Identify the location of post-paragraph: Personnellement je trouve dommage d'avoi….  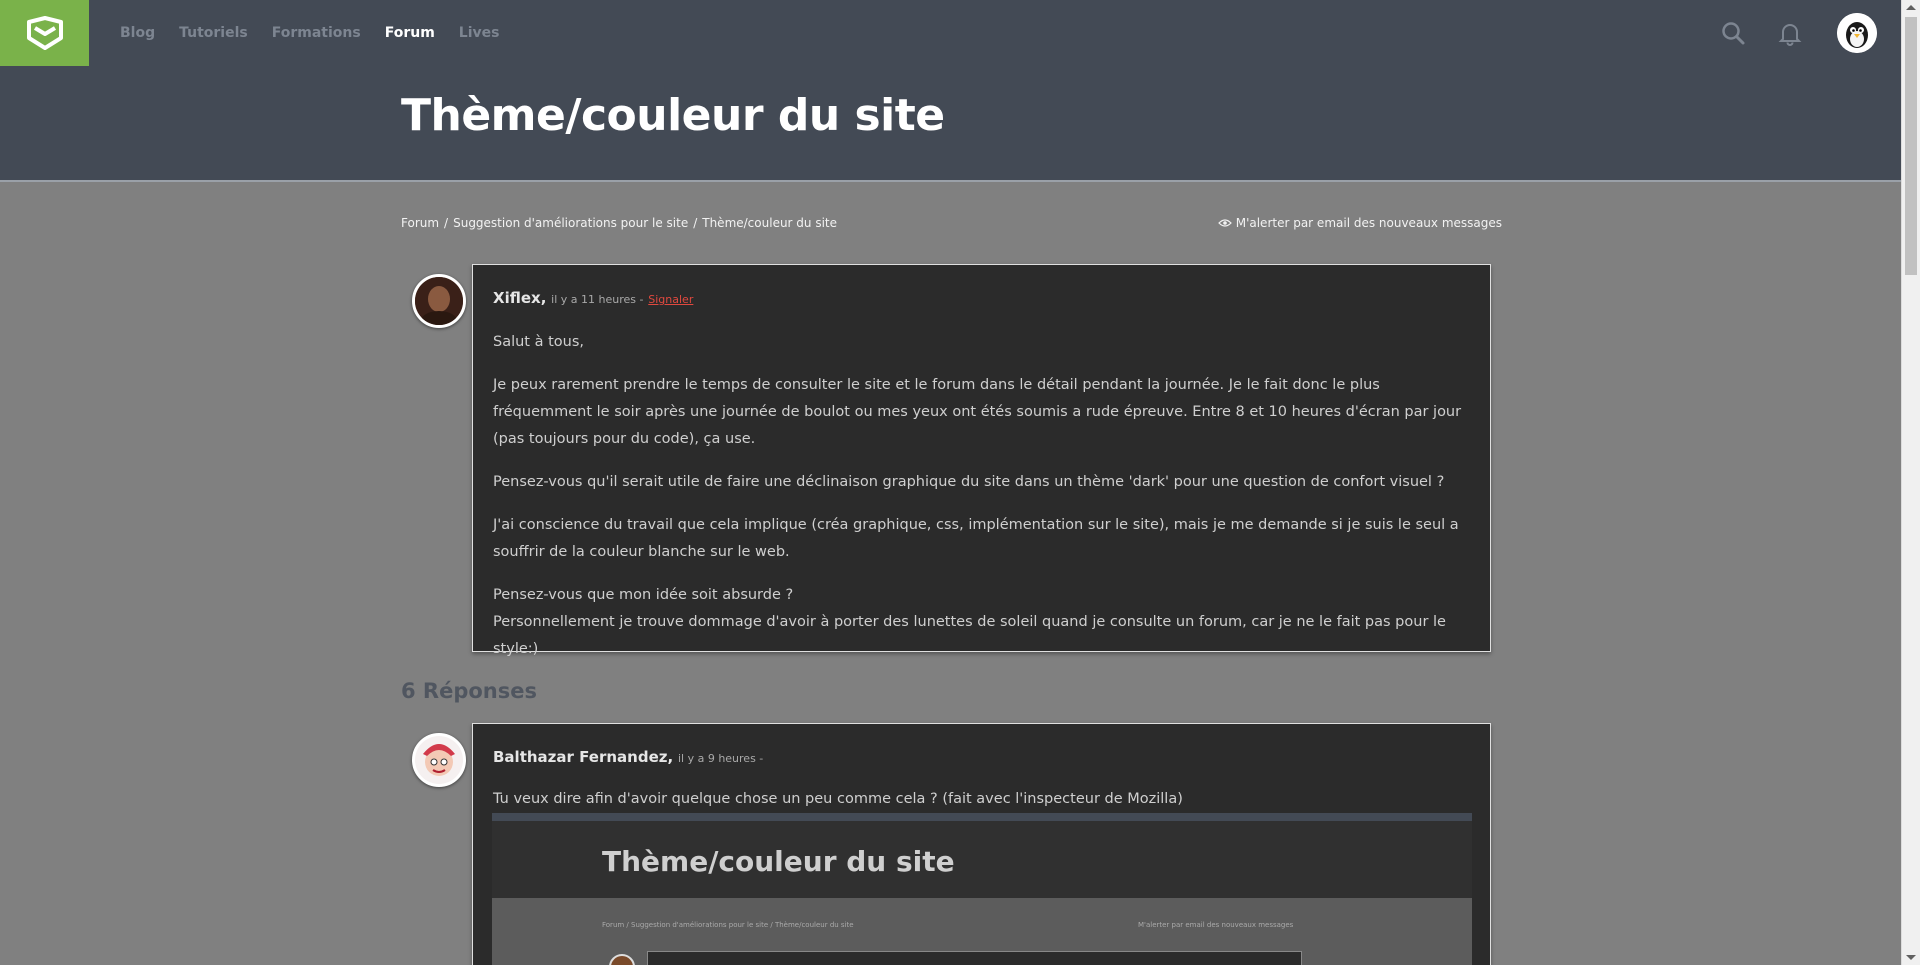
(969, 635).